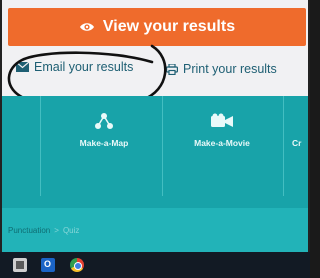 This screenshot has height=278, width=320. I want to click on email-results-label: Email your results, so click(84, 67).